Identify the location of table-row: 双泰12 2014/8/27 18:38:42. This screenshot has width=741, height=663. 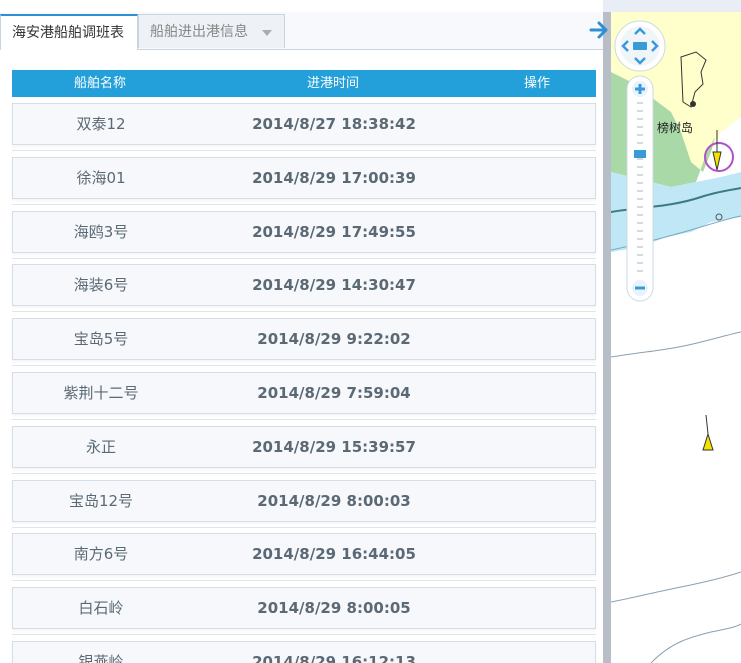
(304, 124).